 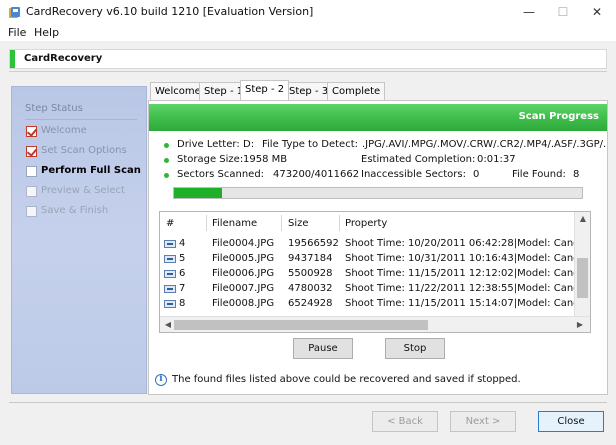 I want to click on row-filename: File0008.JPG, so click(x=243, y=303).